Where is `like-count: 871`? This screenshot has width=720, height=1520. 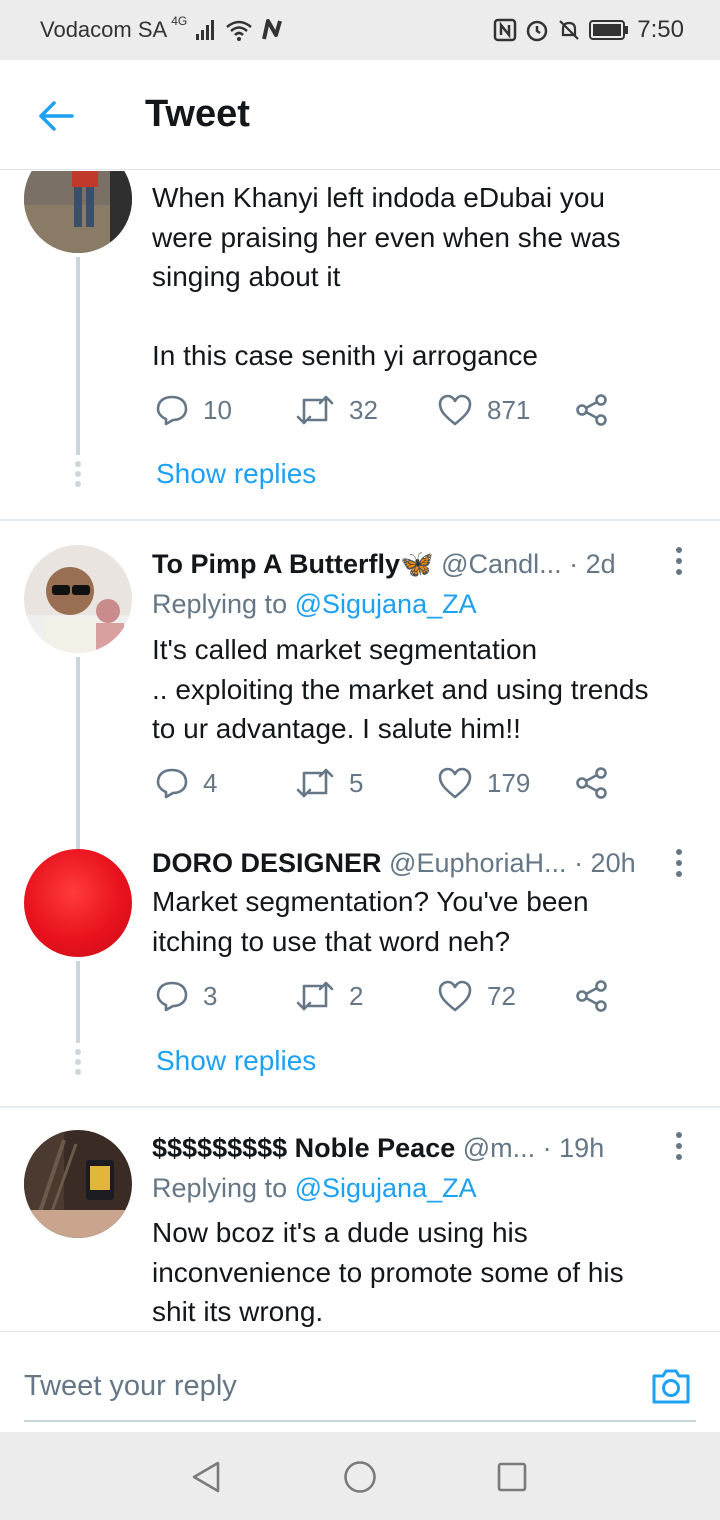
like-count: 871 is located at coordinates (509, 409).